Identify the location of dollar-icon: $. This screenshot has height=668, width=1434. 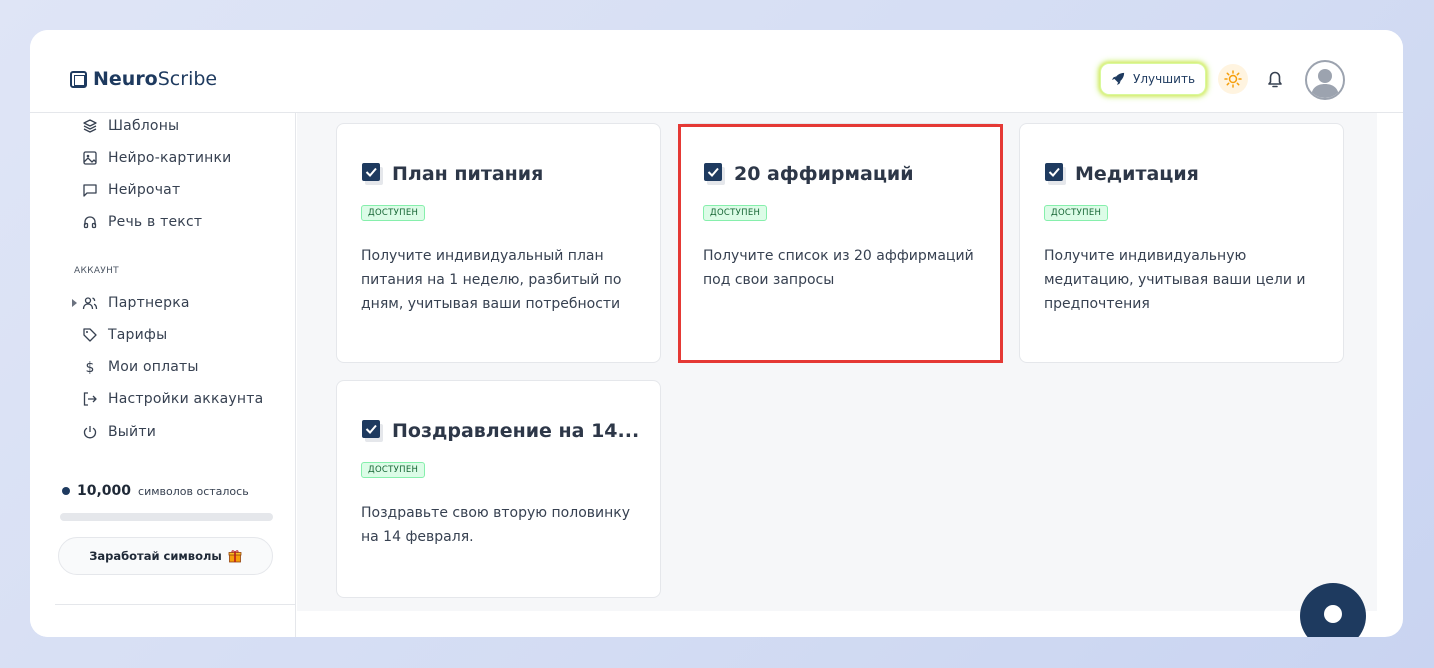
(89, 367).